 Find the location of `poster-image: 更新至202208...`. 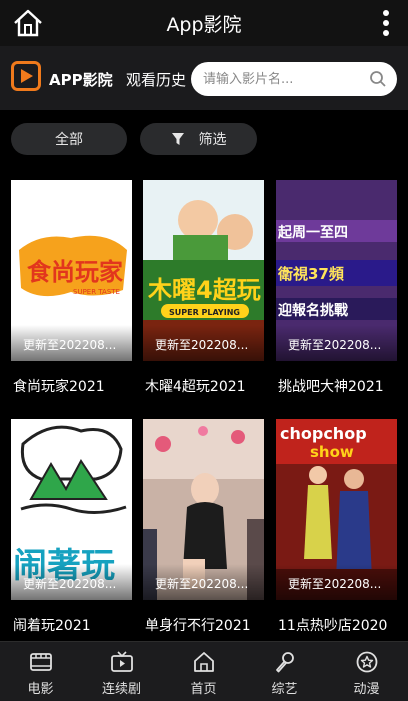

poster-image: 更新至202208... is located at coordinates (203, 509).